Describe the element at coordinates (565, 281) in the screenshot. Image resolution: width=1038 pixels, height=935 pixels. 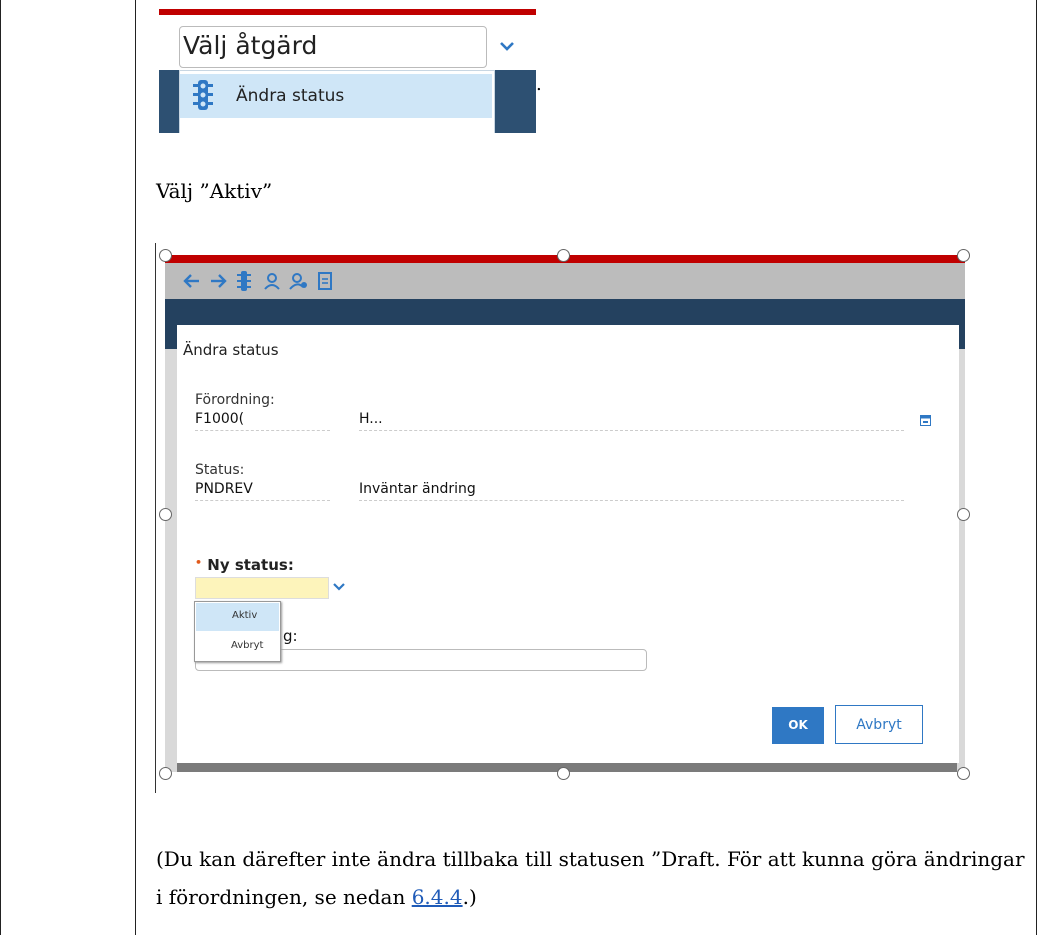
I see `toolbar` at that location.